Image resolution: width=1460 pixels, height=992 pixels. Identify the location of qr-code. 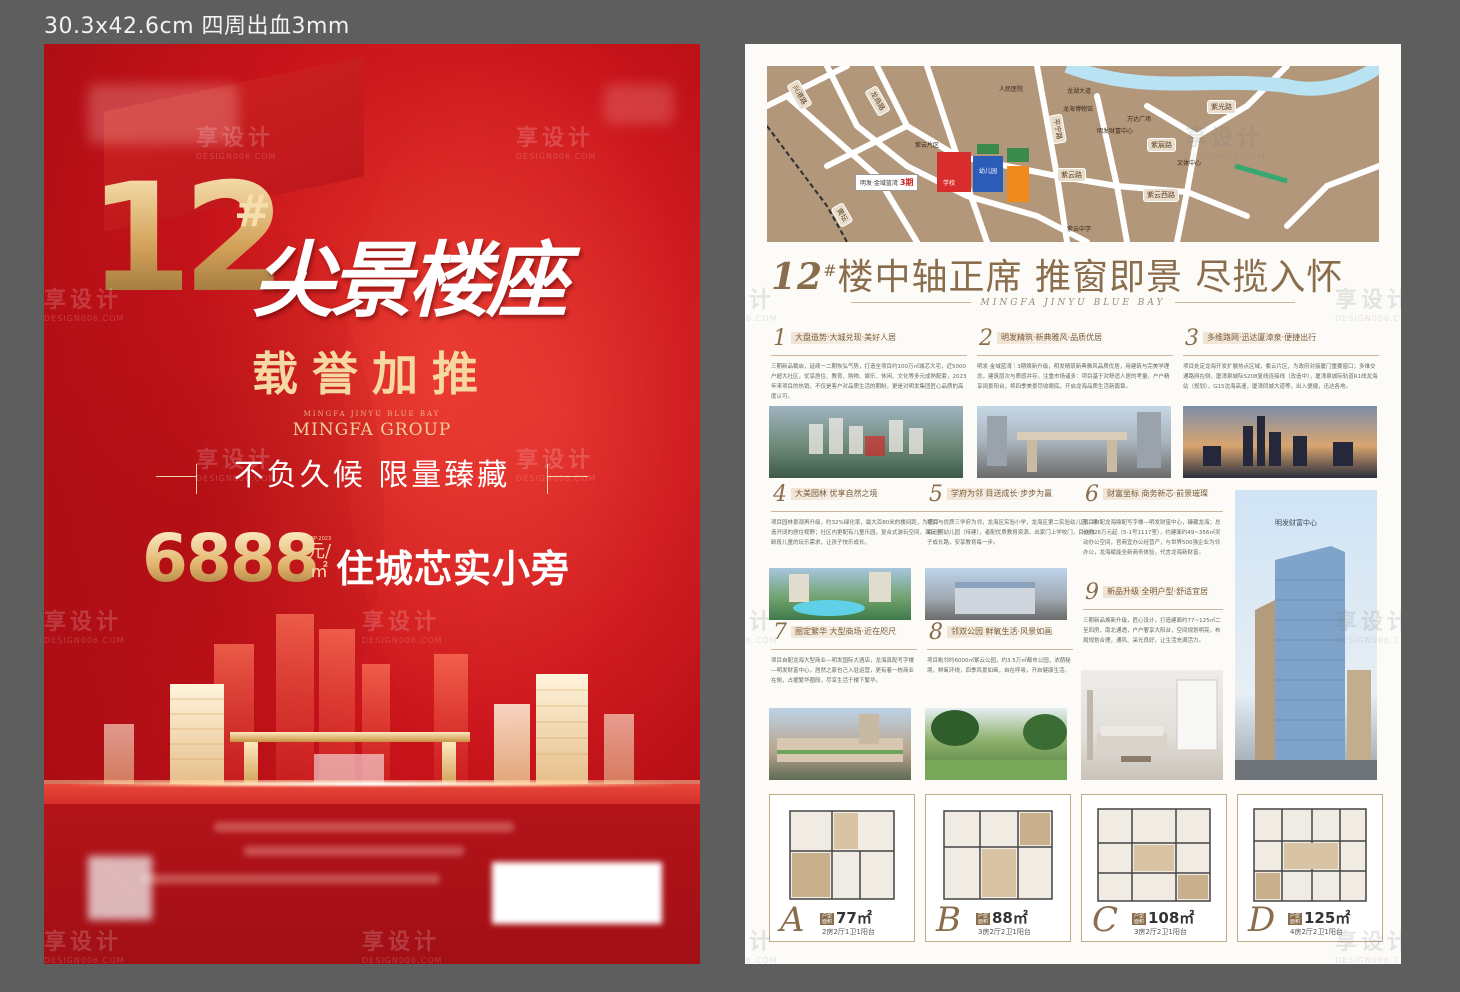
(120, 888).